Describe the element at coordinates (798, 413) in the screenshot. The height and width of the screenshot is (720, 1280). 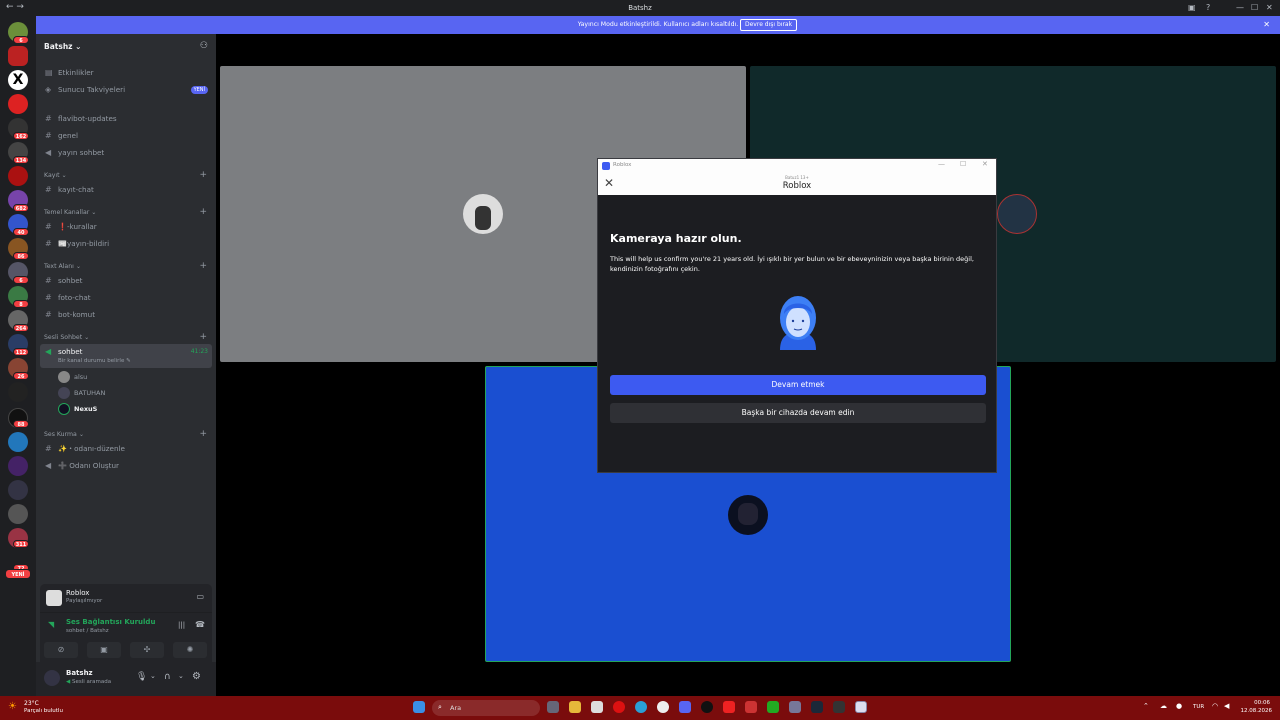
I see `continue-other-device-button: Başka bir cihazda devam edin` at that location.